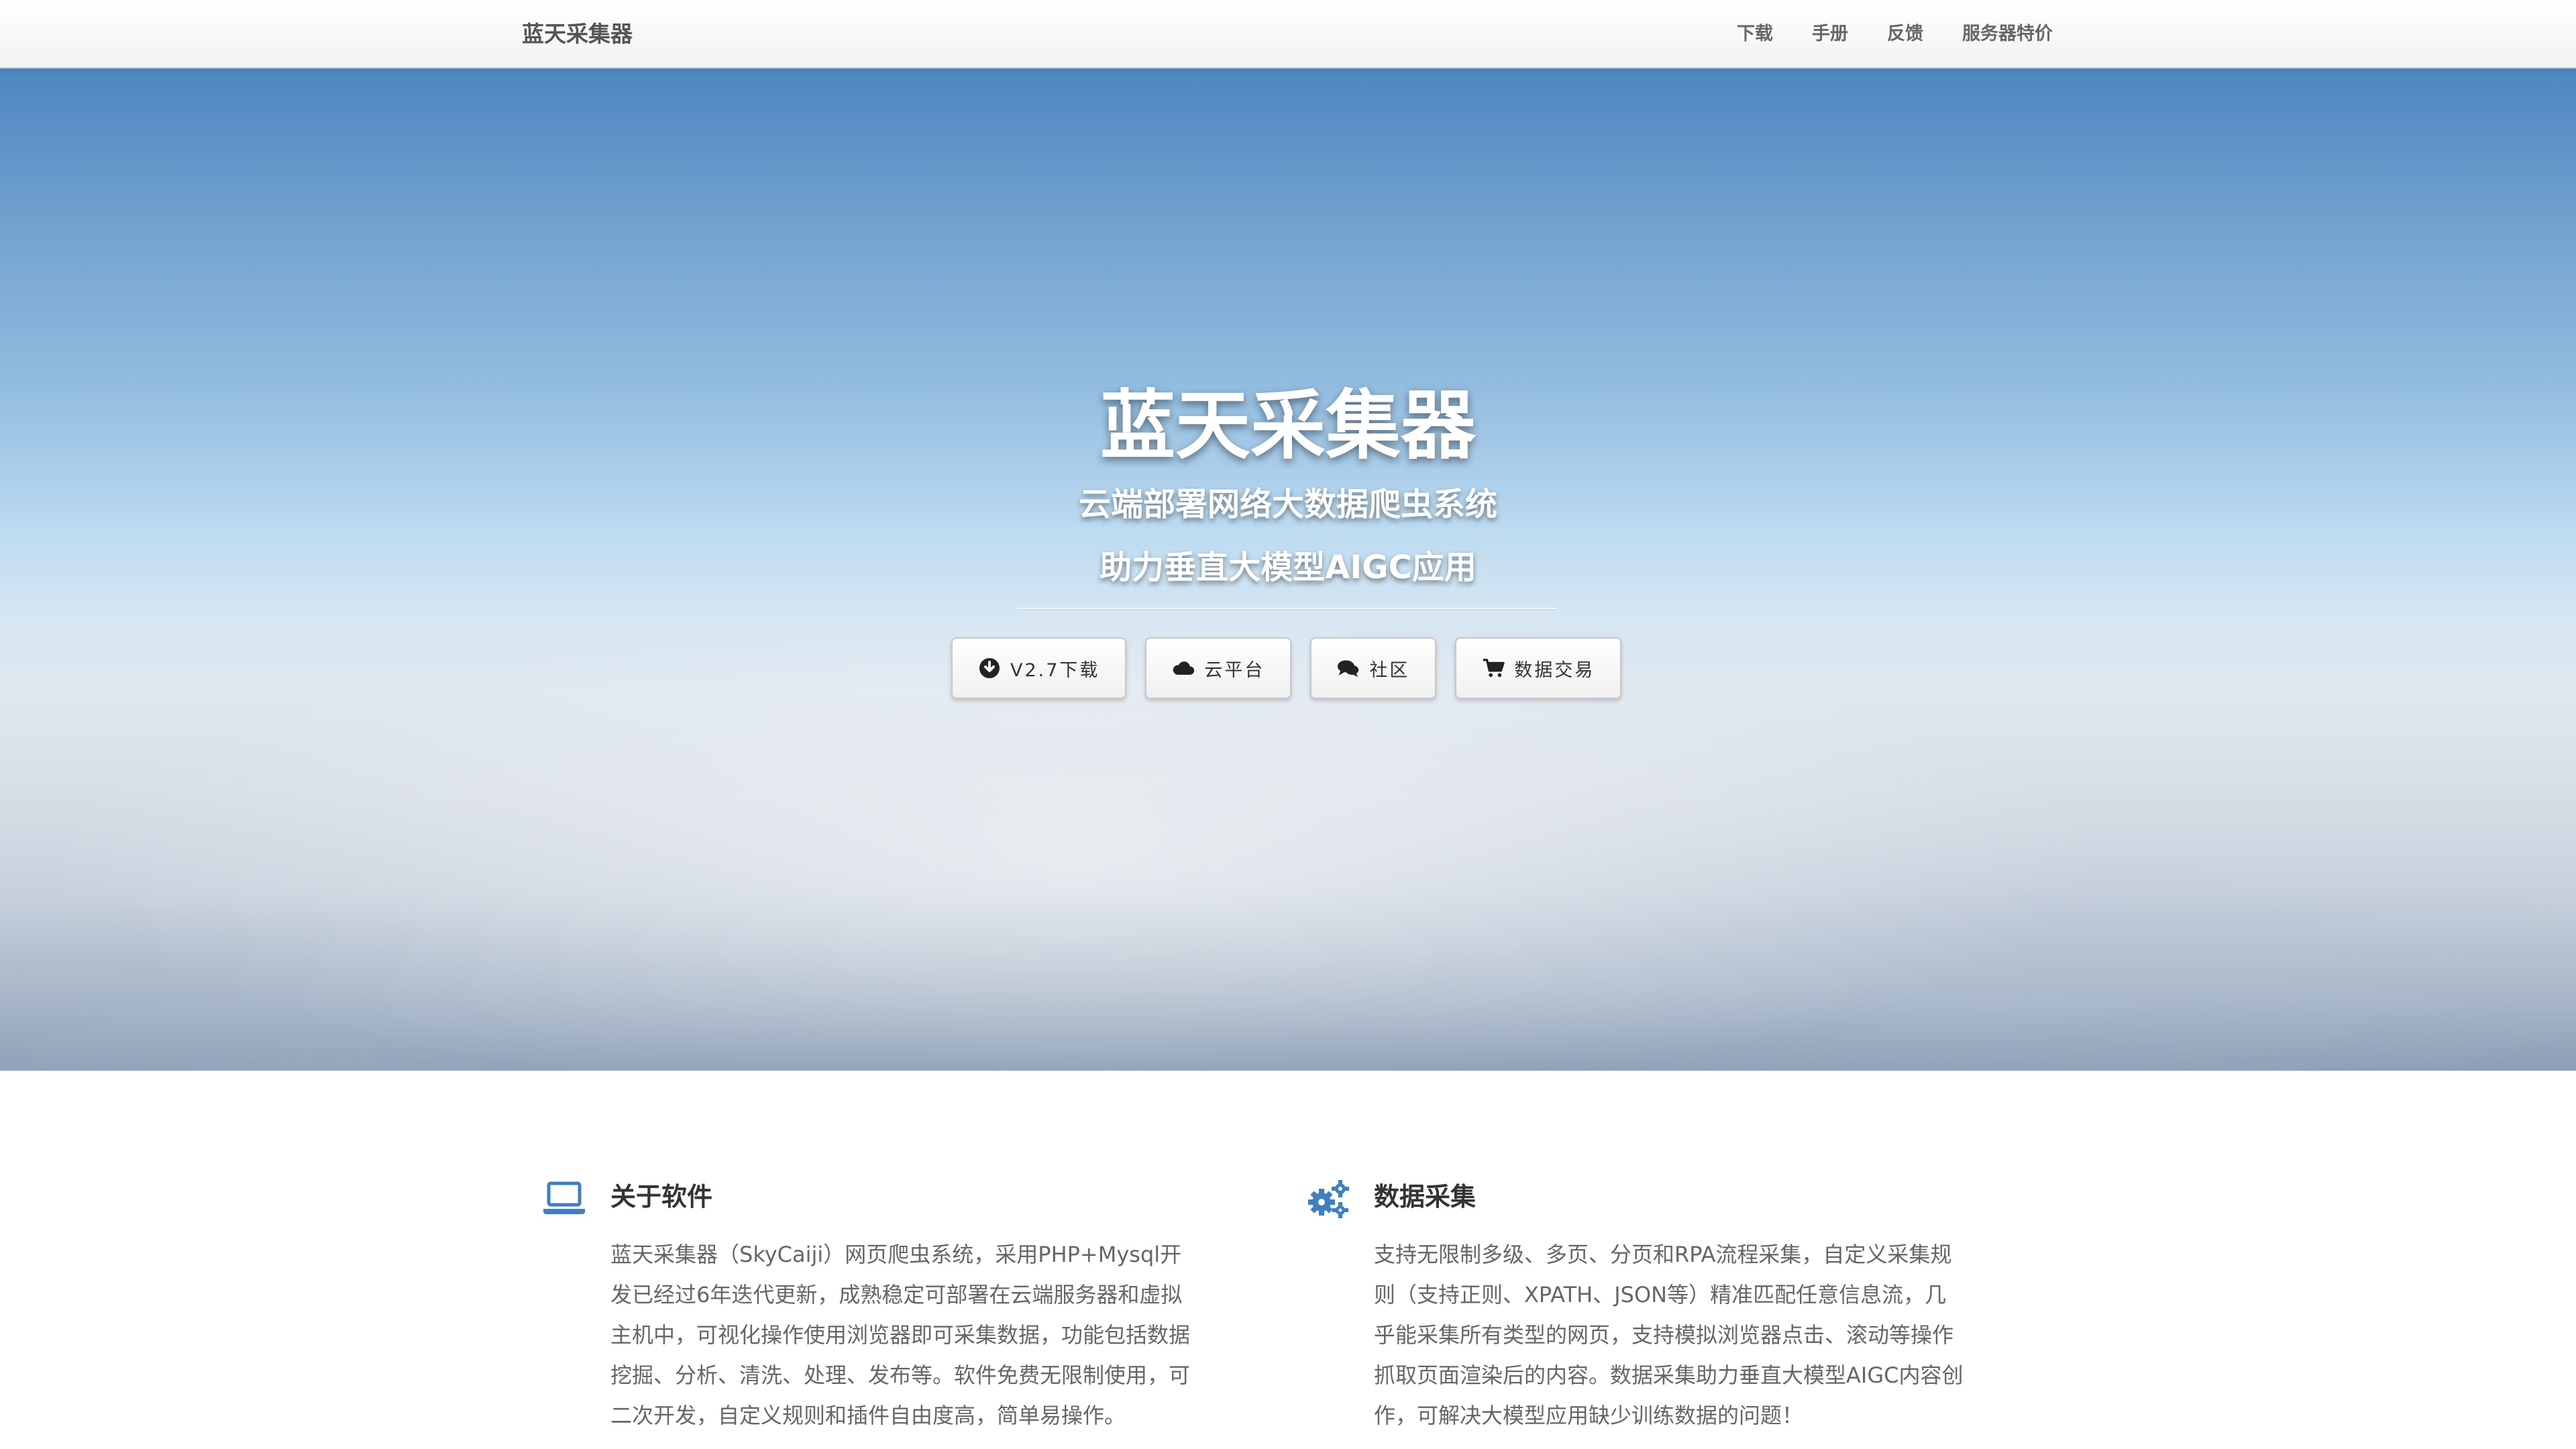 This screenshot has width=2576, height=1449. What do you see at coordinates (1327, 1198) in the screenshot?
I see `gears-icon` at bounding box center [1327, 1198].